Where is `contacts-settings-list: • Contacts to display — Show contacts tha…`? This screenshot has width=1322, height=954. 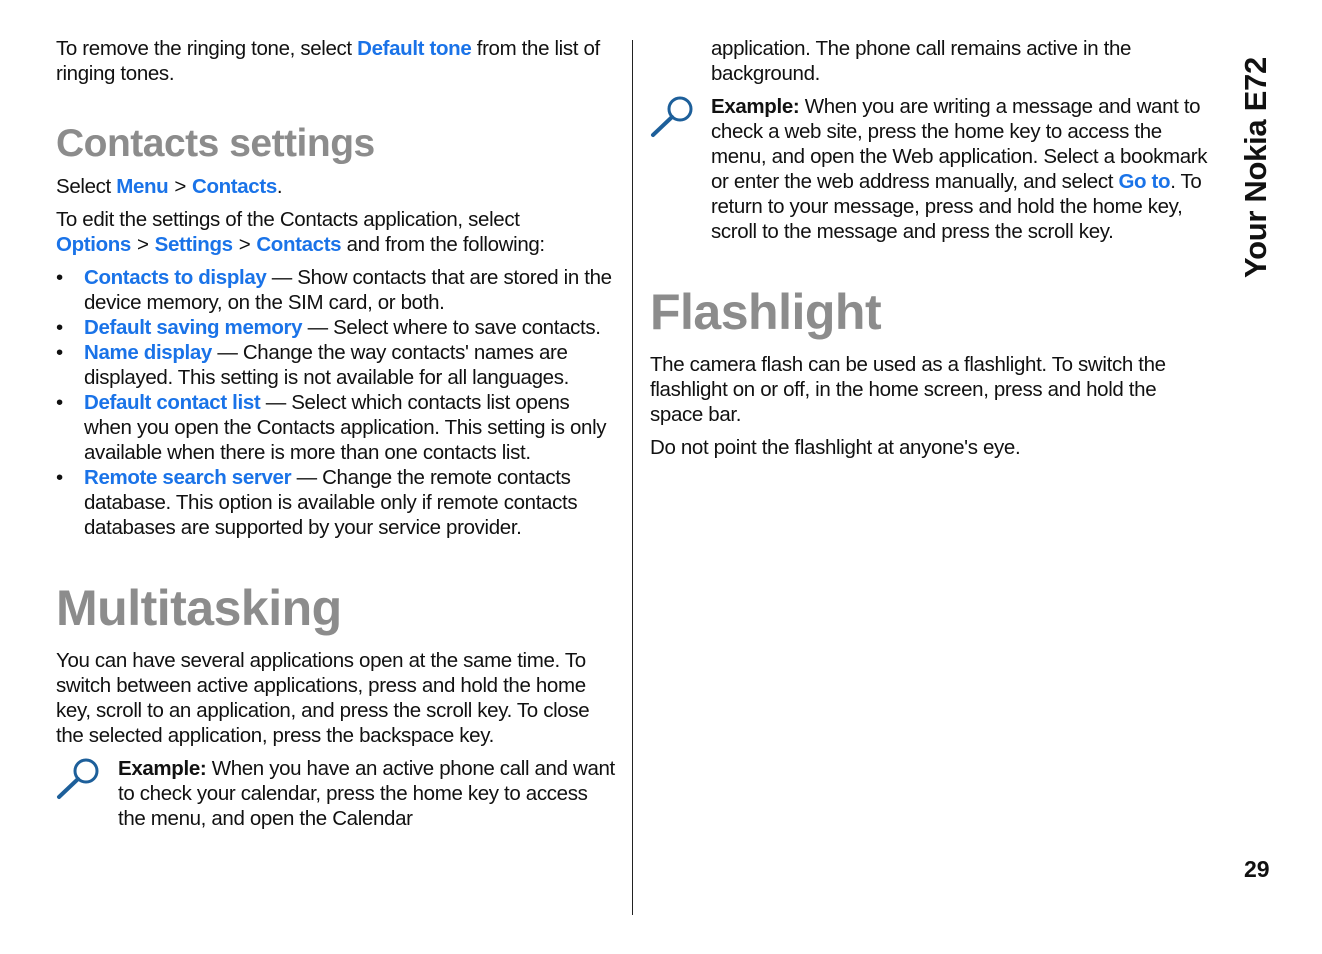
contacts-settings-list: • Contacts to display — Show contacts tha… is located at coordinates (337, 402).